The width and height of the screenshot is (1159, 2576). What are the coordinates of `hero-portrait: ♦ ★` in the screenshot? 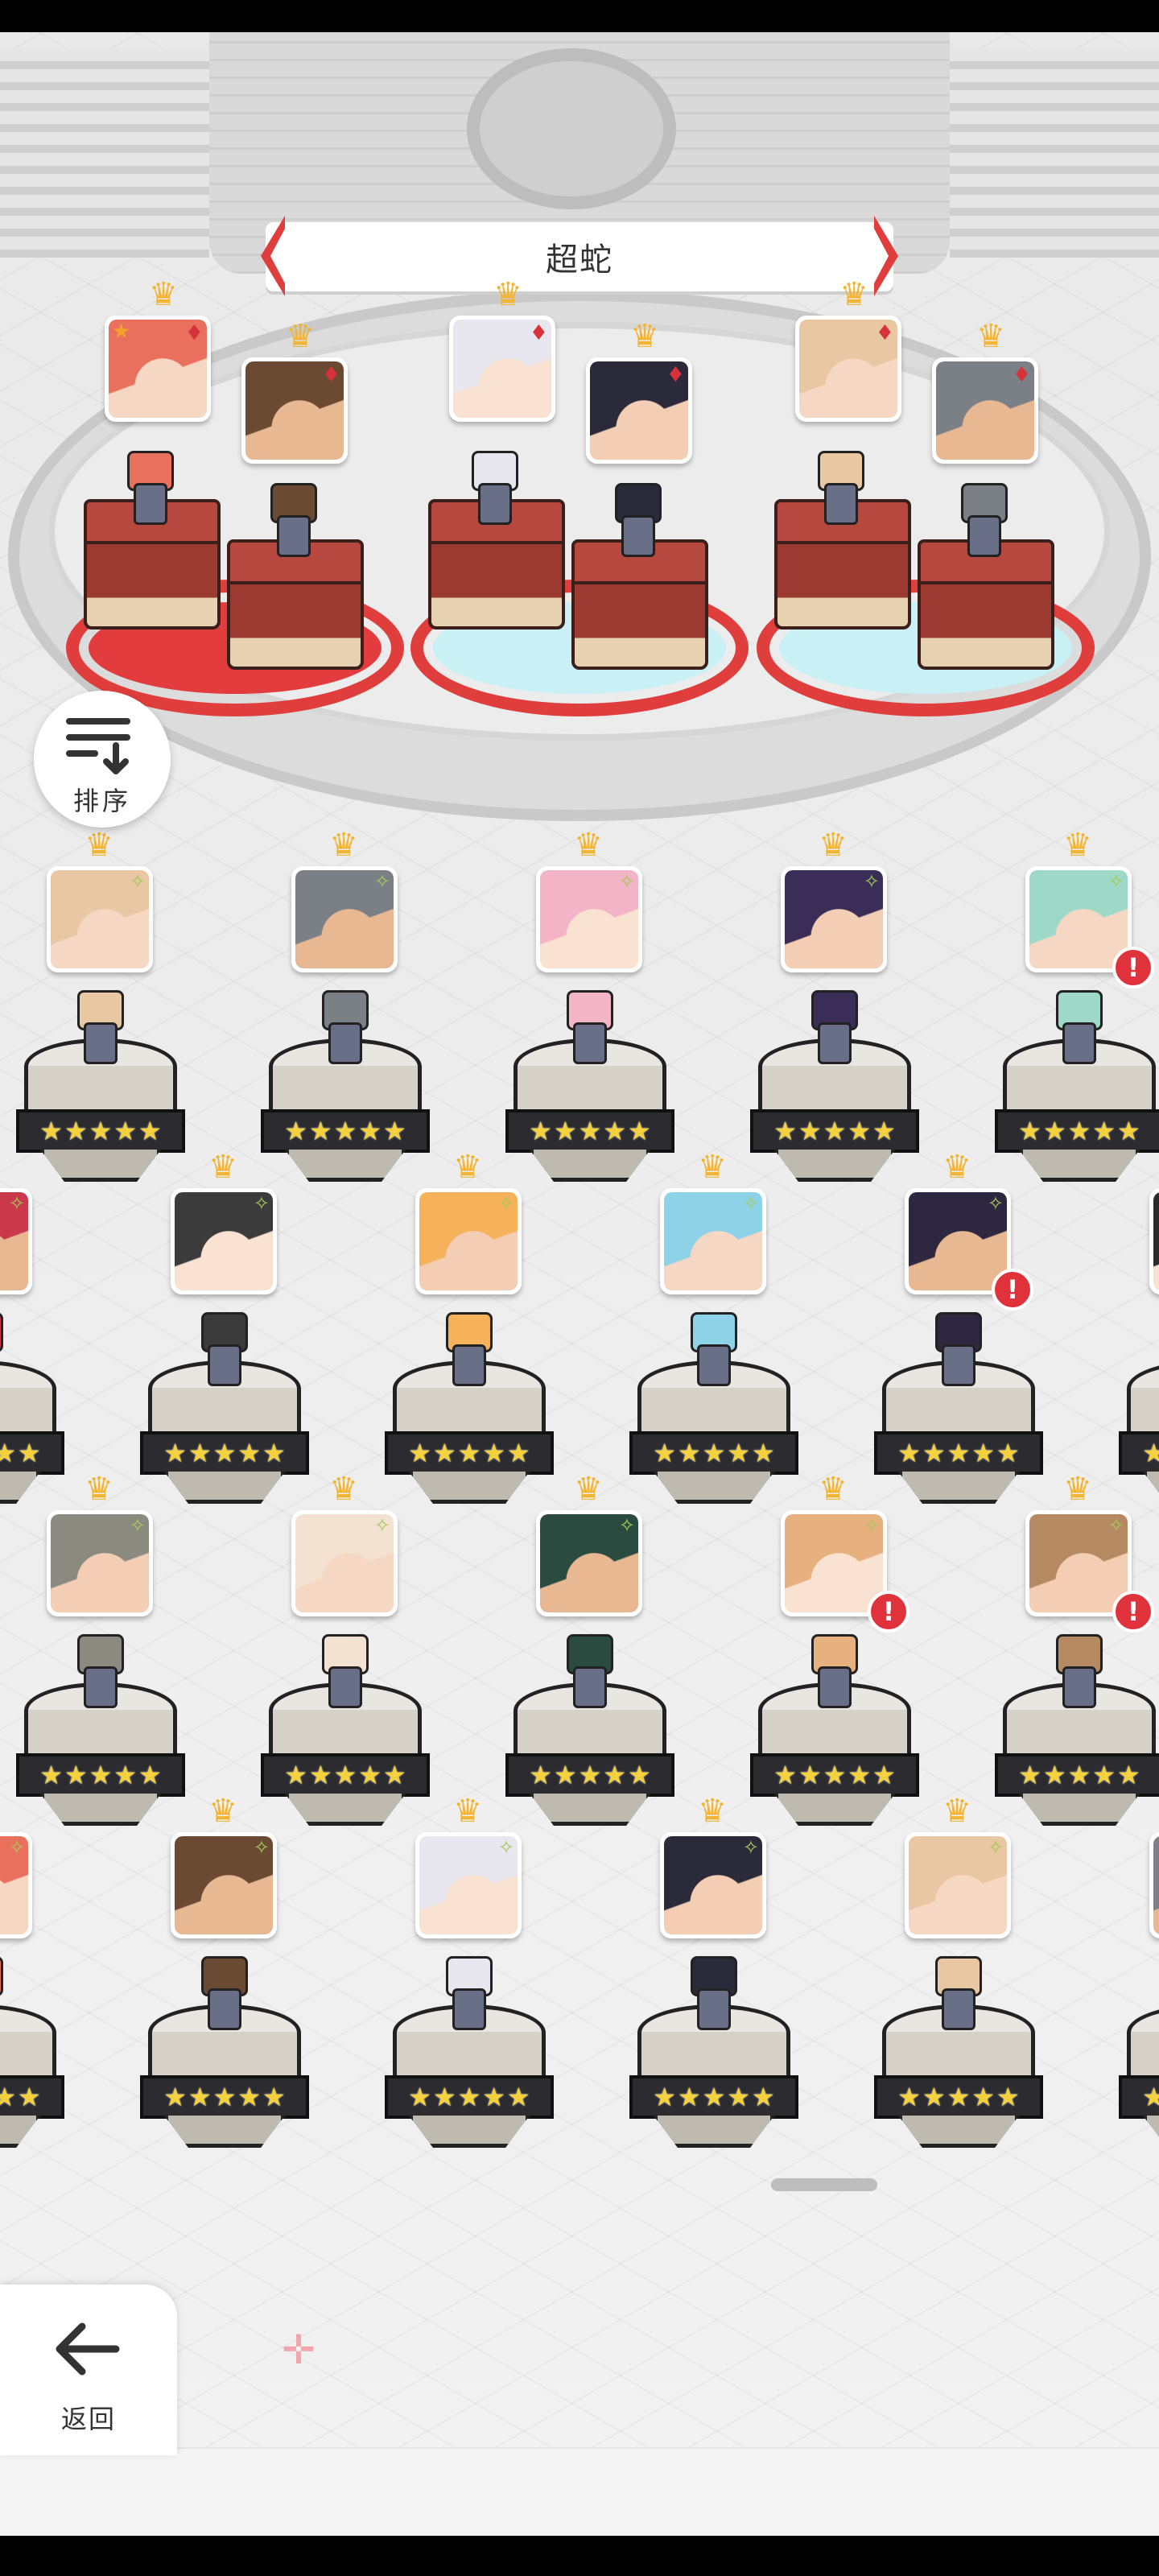 It's located at (158, 369).